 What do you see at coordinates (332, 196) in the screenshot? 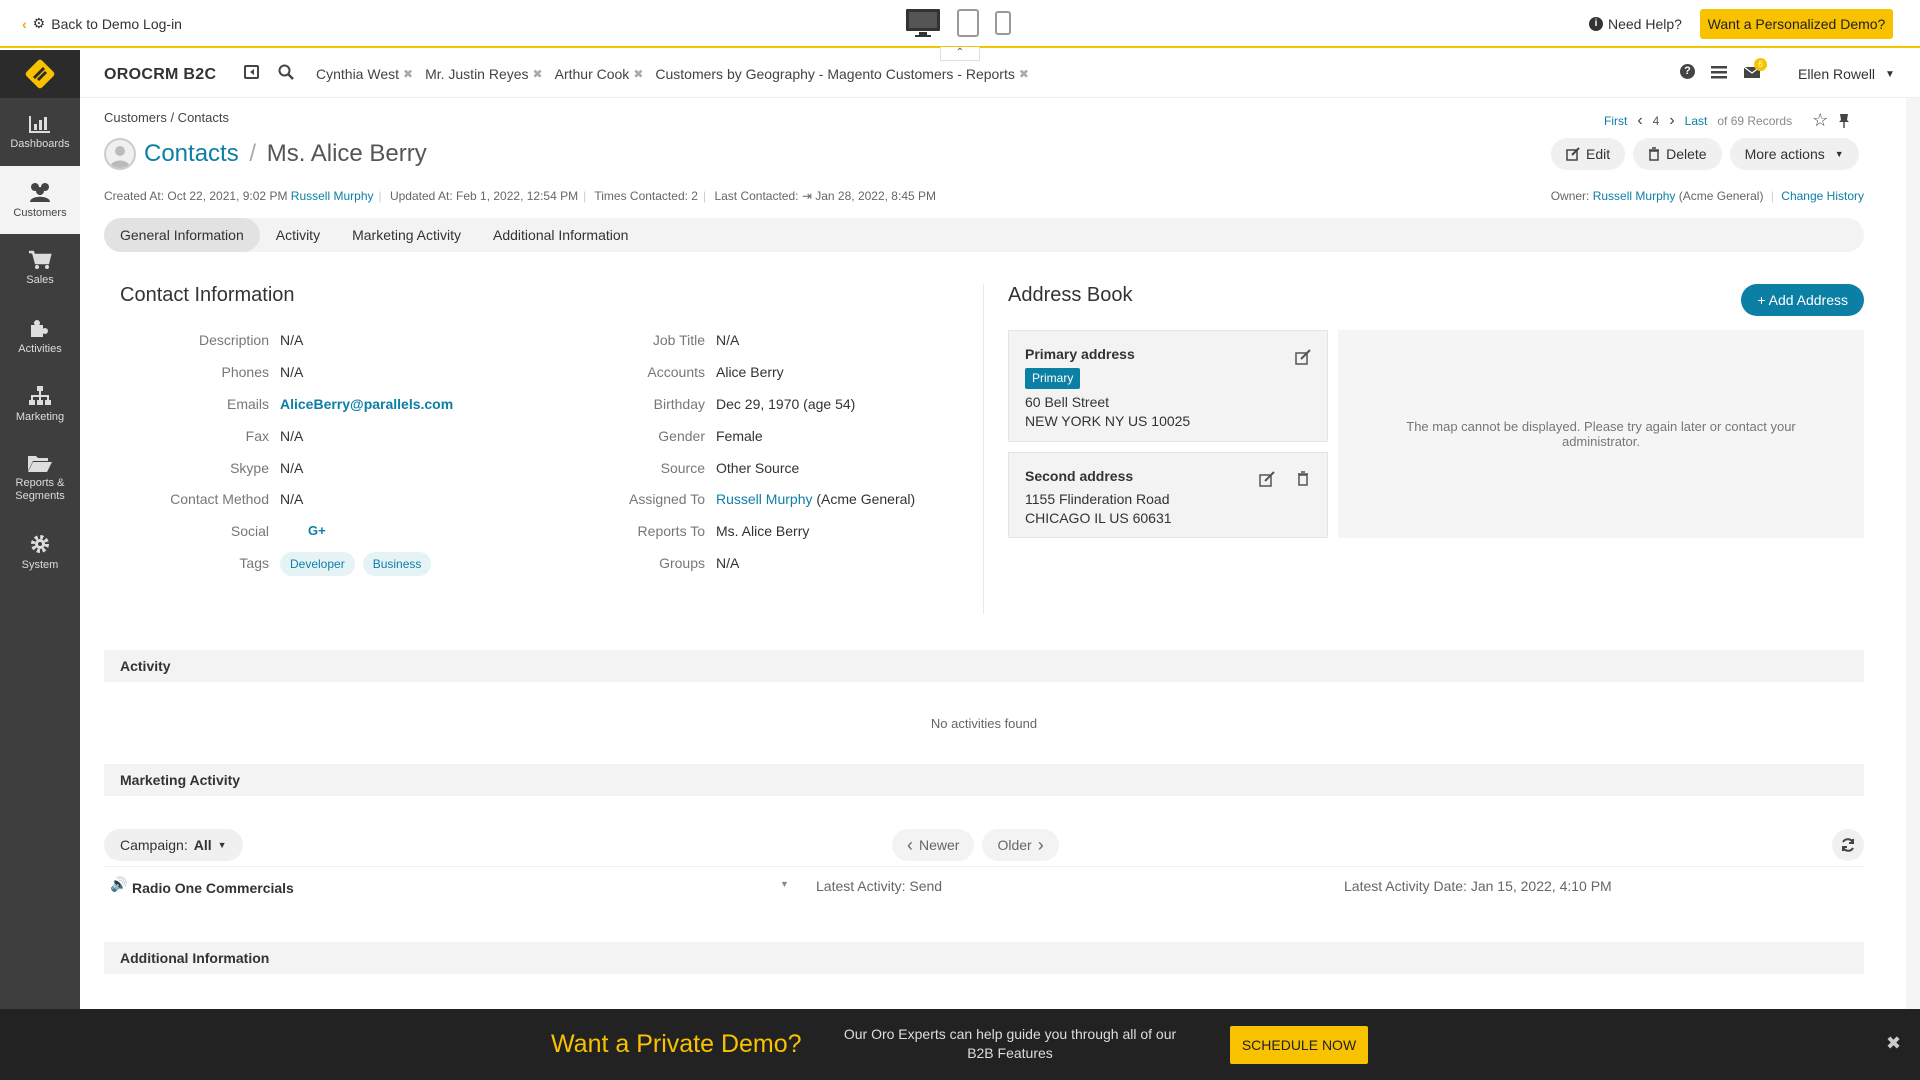
I see `created-by-link: Russell Murphy` at bounding box center [332, 196].